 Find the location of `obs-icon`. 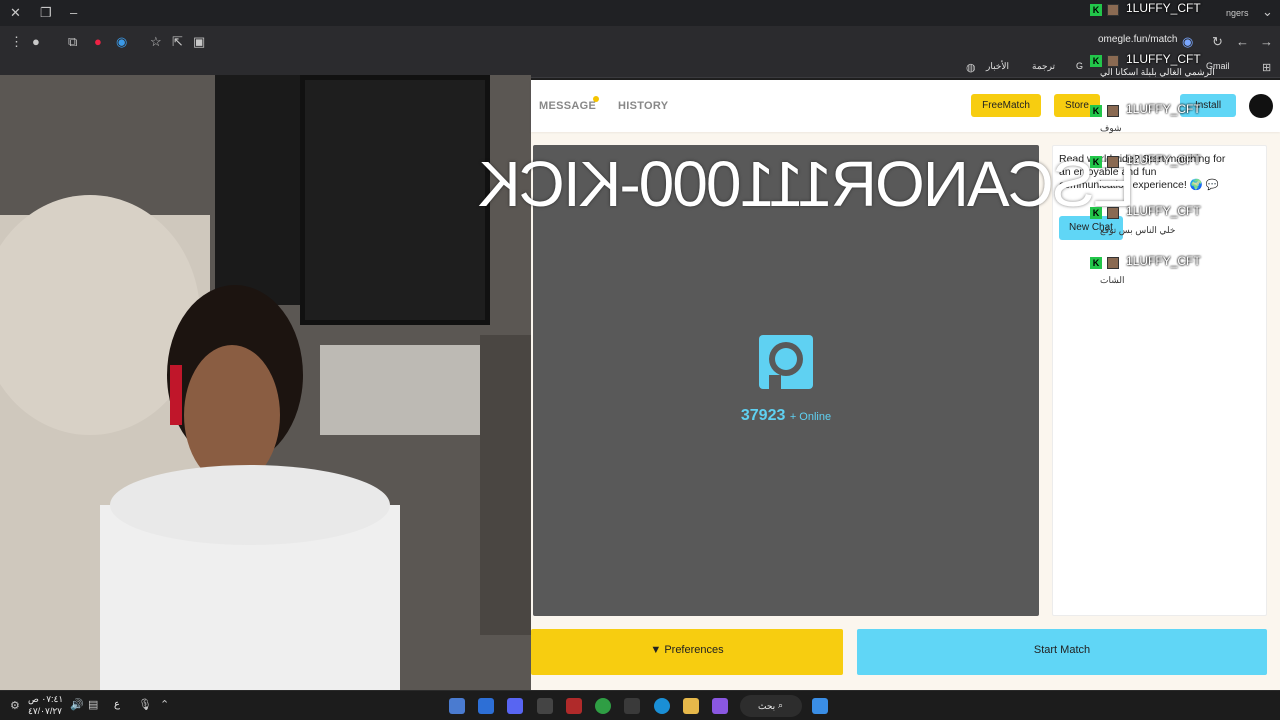

obs-icon is located at coordinates (545, 706).